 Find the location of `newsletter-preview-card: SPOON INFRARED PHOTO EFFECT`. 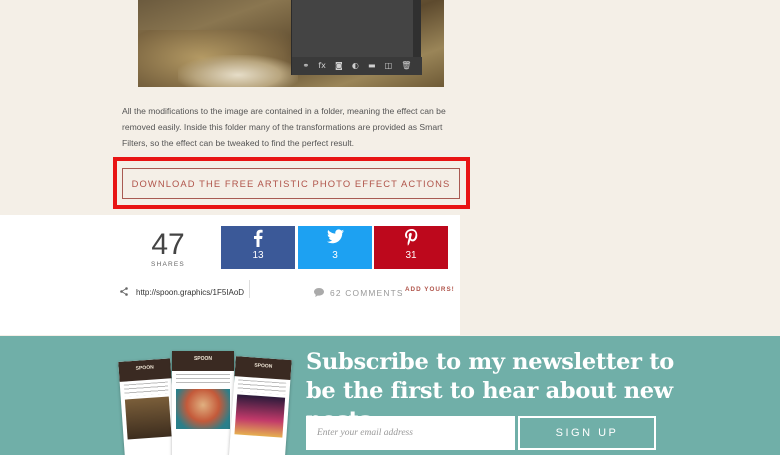

newsletter-preview-card: SPOON INFRARED PHOTO EFFECT is located at coordinates (260, 405).